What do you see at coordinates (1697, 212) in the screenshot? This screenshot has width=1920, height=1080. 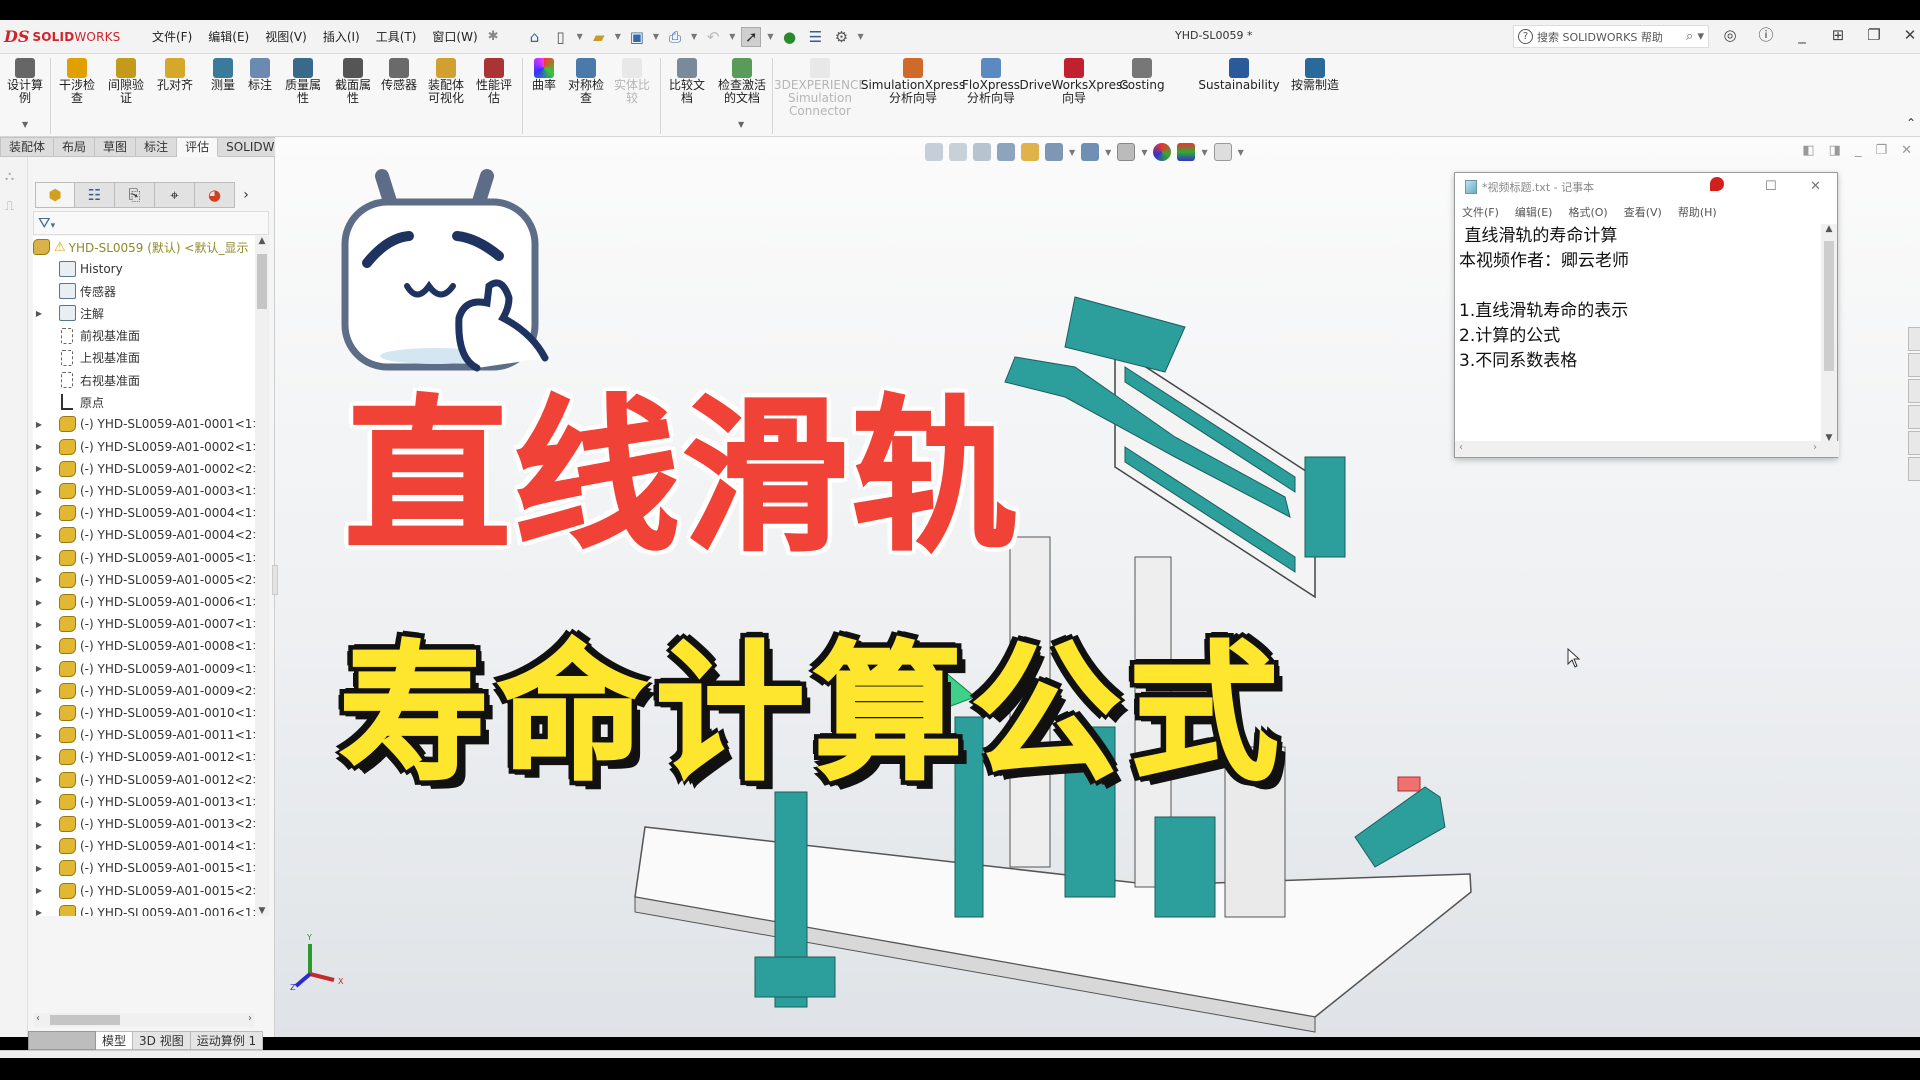 I see `notepad-menu-help: 帮助(H)` at bounding box center [1697, 212].